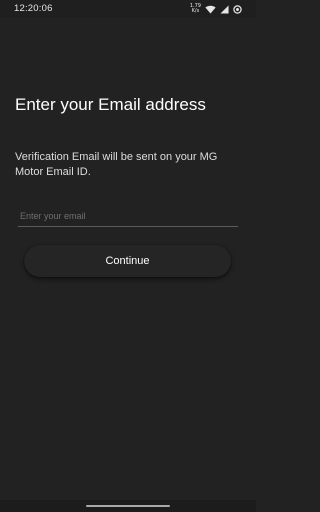 This screenshot has width=320, height=512. I want to click on page-title: Enter your Email address, so click(110, 104).